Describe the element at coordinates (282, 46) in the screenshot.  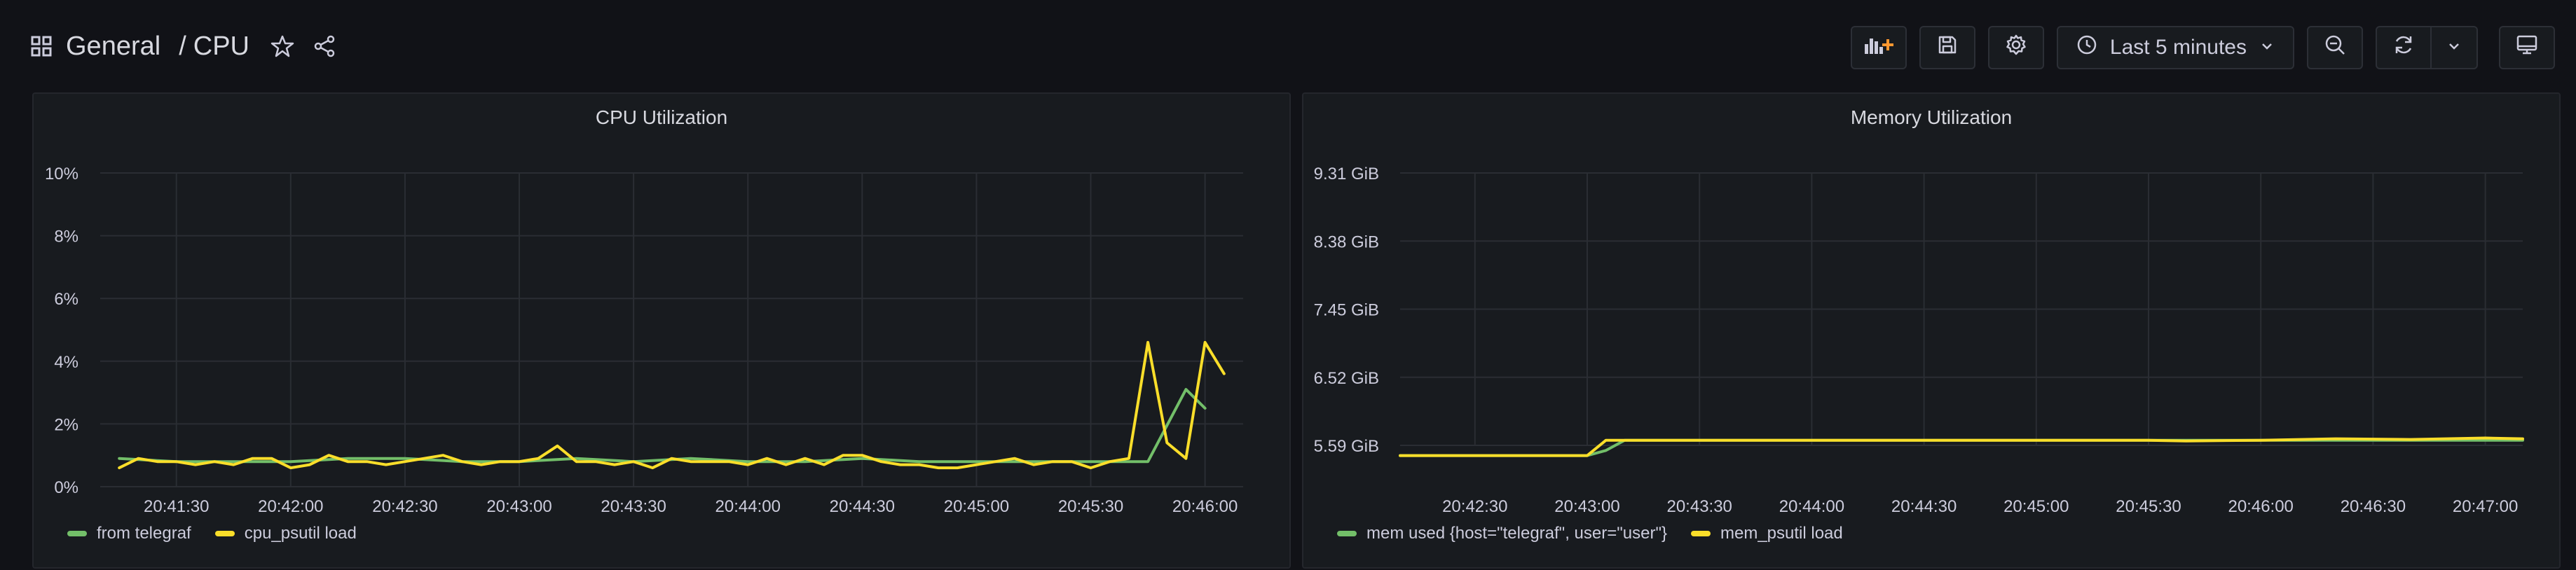
I see `star-icon` at that location.